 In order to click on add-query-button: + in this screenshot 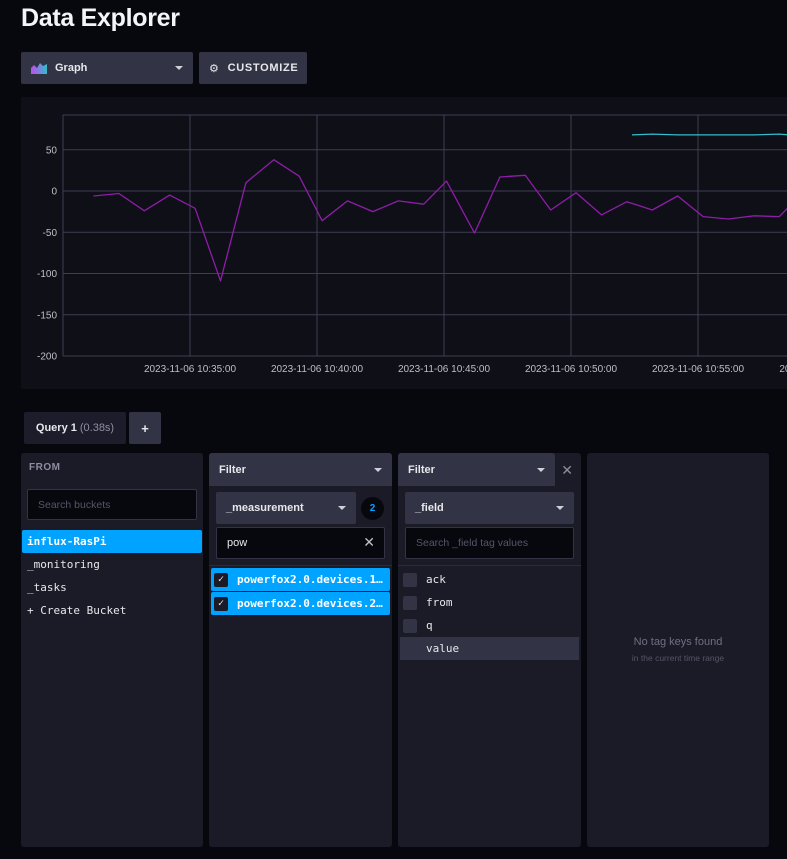, I will do `click(145, 428)`.